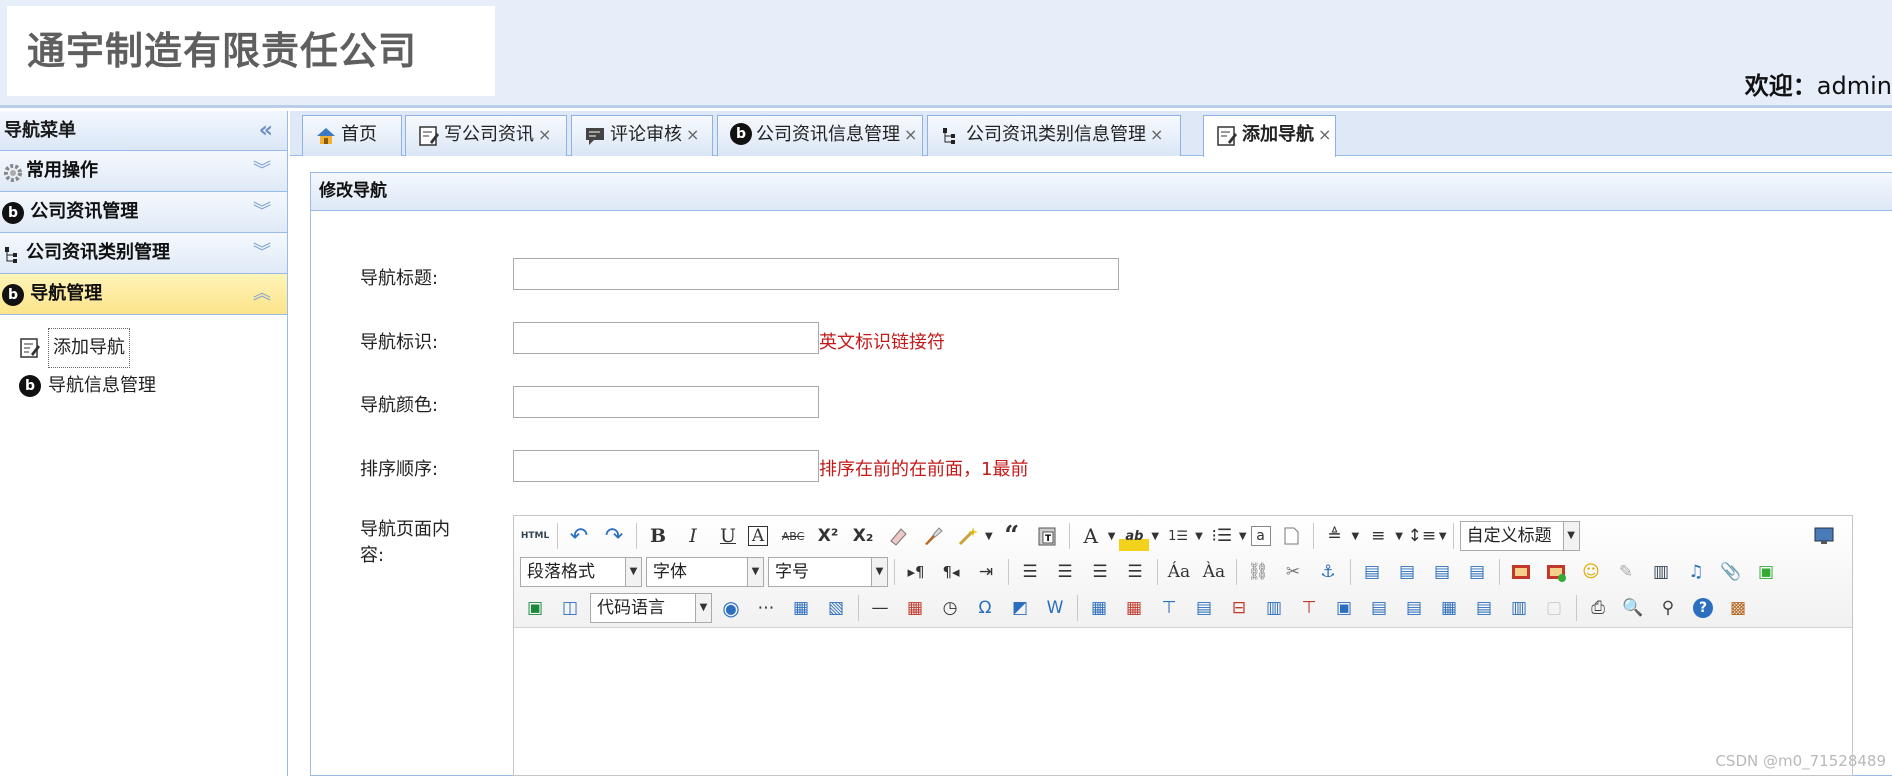 This screenshot has width=1892, height=776. I want to click on font-family-select: 字体 ▼, so click(705, 572).